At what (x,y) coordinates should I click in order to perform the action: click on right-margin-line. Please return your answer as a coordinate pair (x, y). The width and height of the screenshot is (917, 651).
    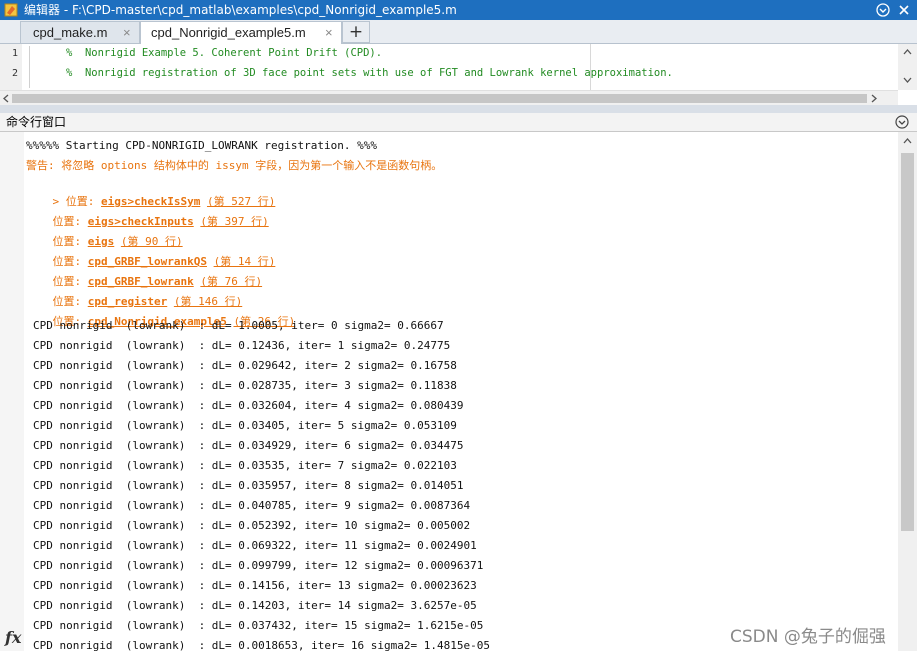
    Looking at the image, I should click on (590, 67).